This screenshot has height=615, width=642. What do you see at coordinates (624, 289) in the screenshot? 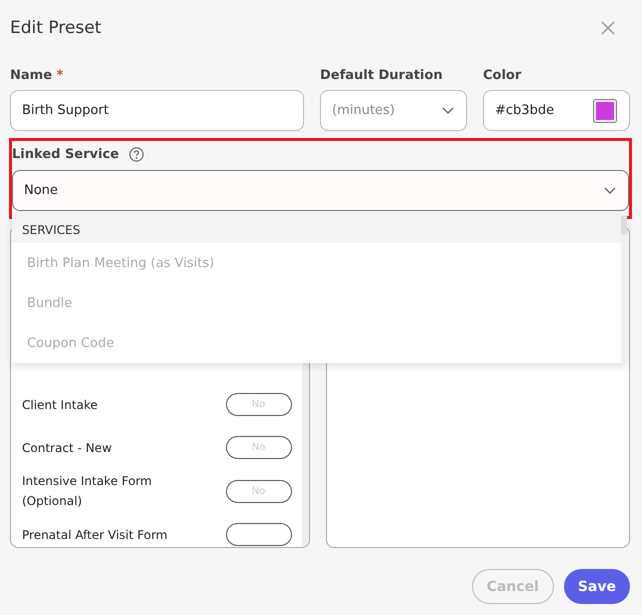
I see `scrollbar` at bounding box center [624, 289].